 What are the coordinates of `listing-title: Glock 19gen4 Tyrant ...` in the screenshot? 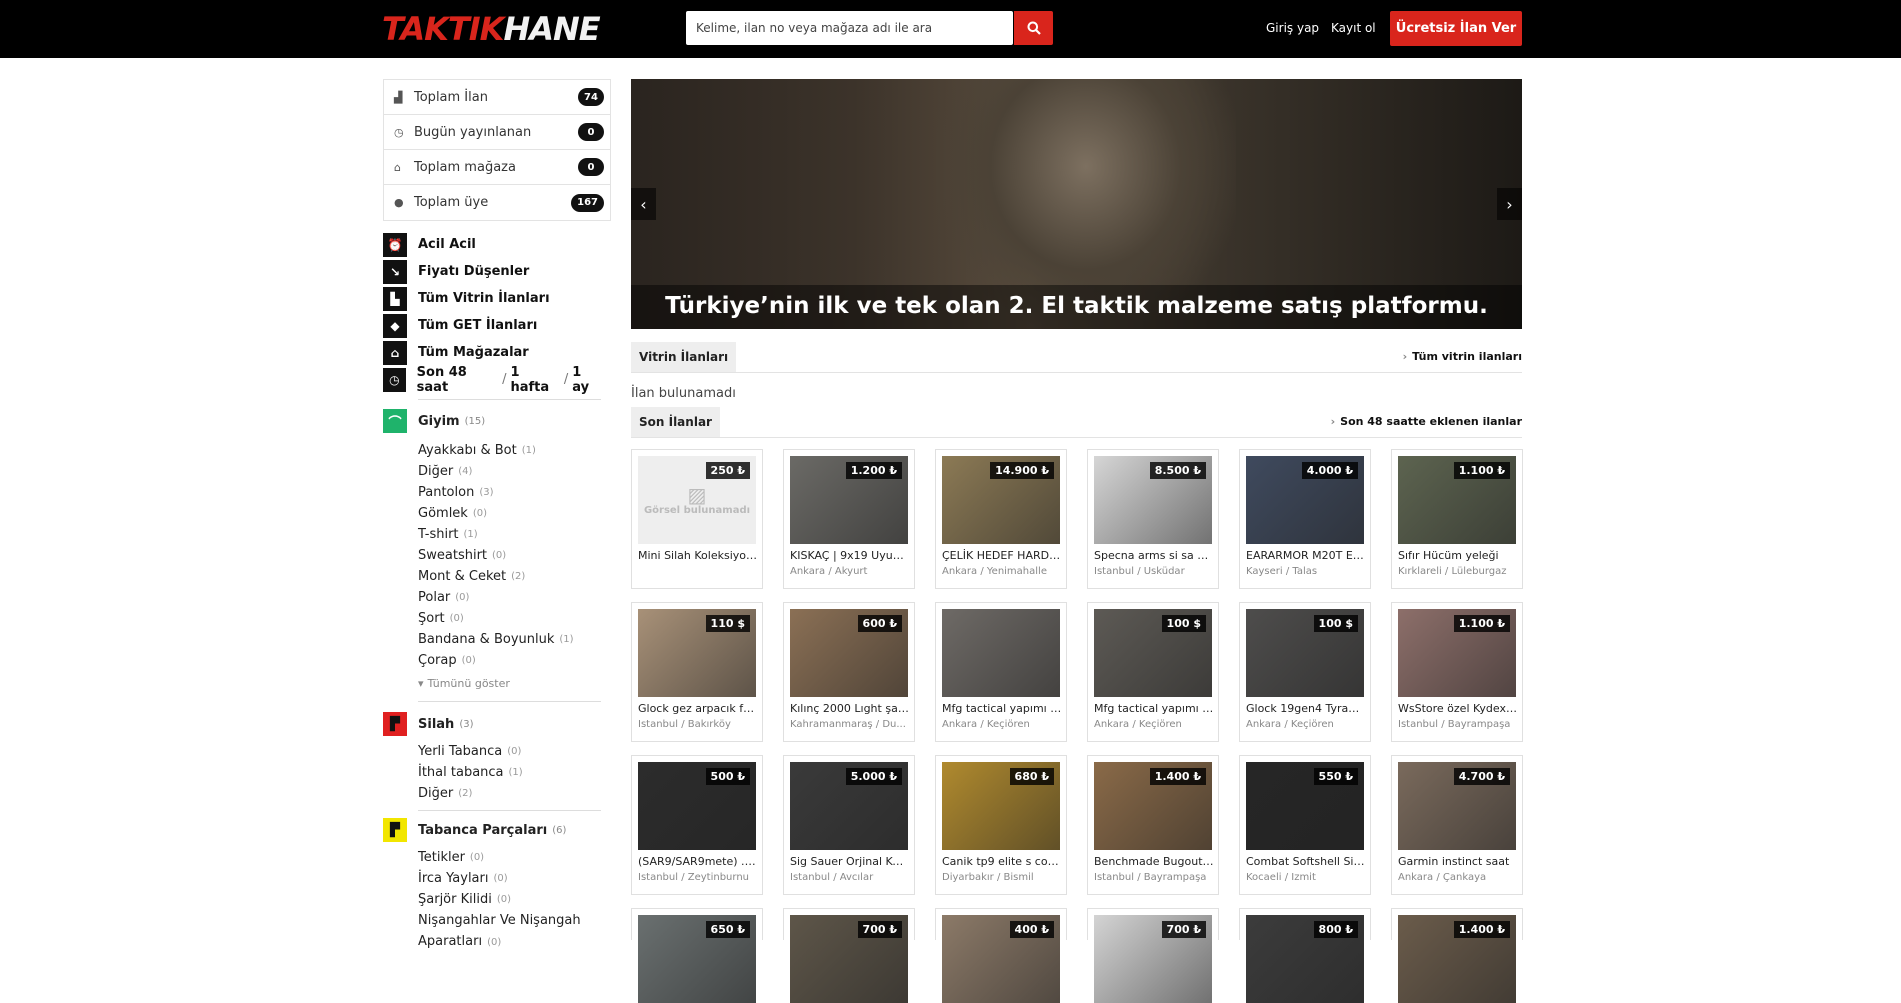 It's located at (1306, 708).